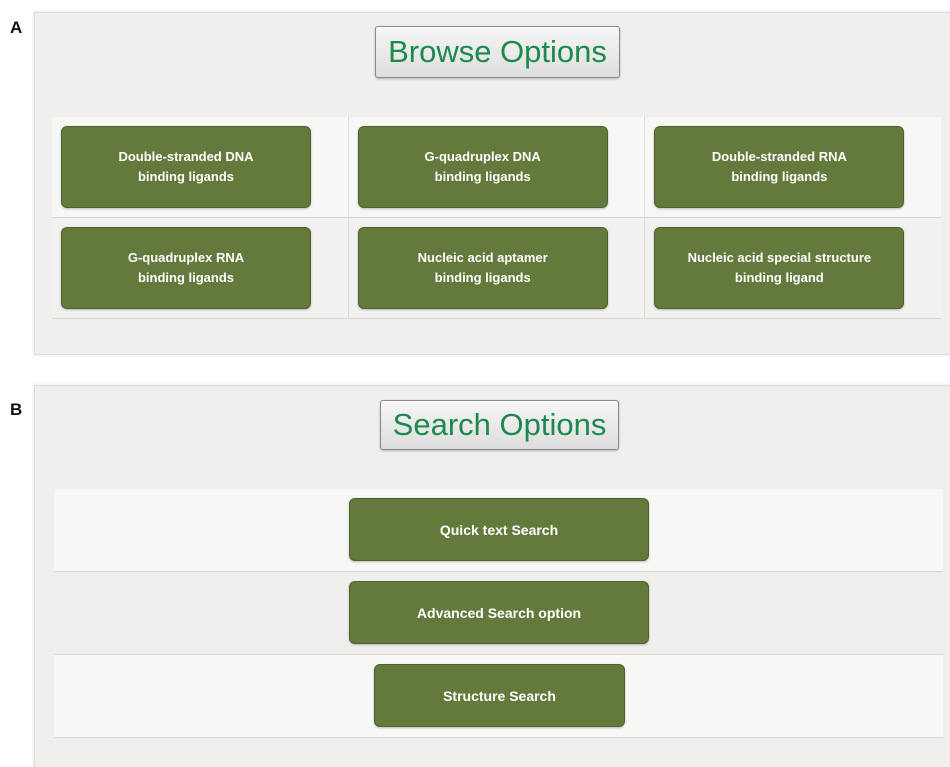  I want to click on structure-search-button: Structure Search, so click(499, 695).